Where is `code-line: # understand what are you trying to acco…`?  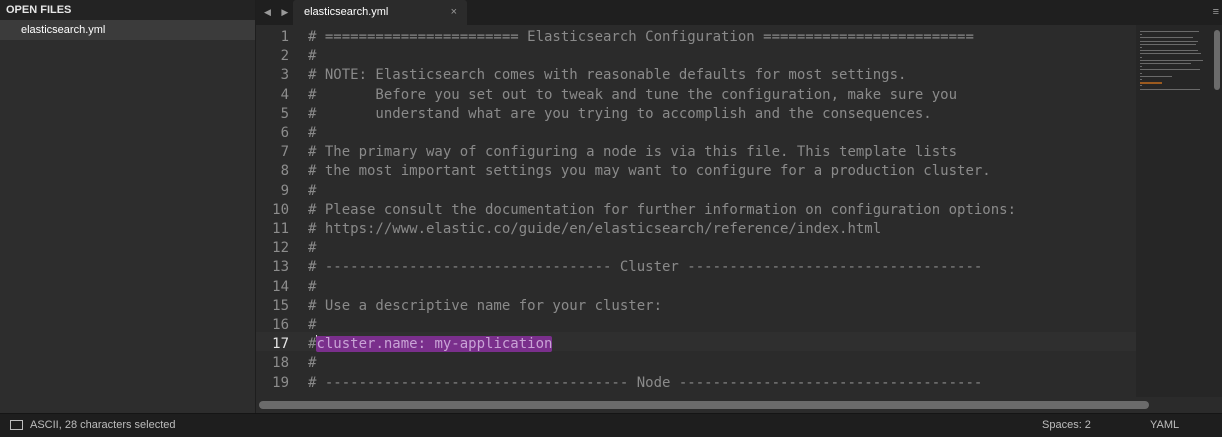
code-line: # understand what are you trying to acco… is located at coordinates (620, 114).